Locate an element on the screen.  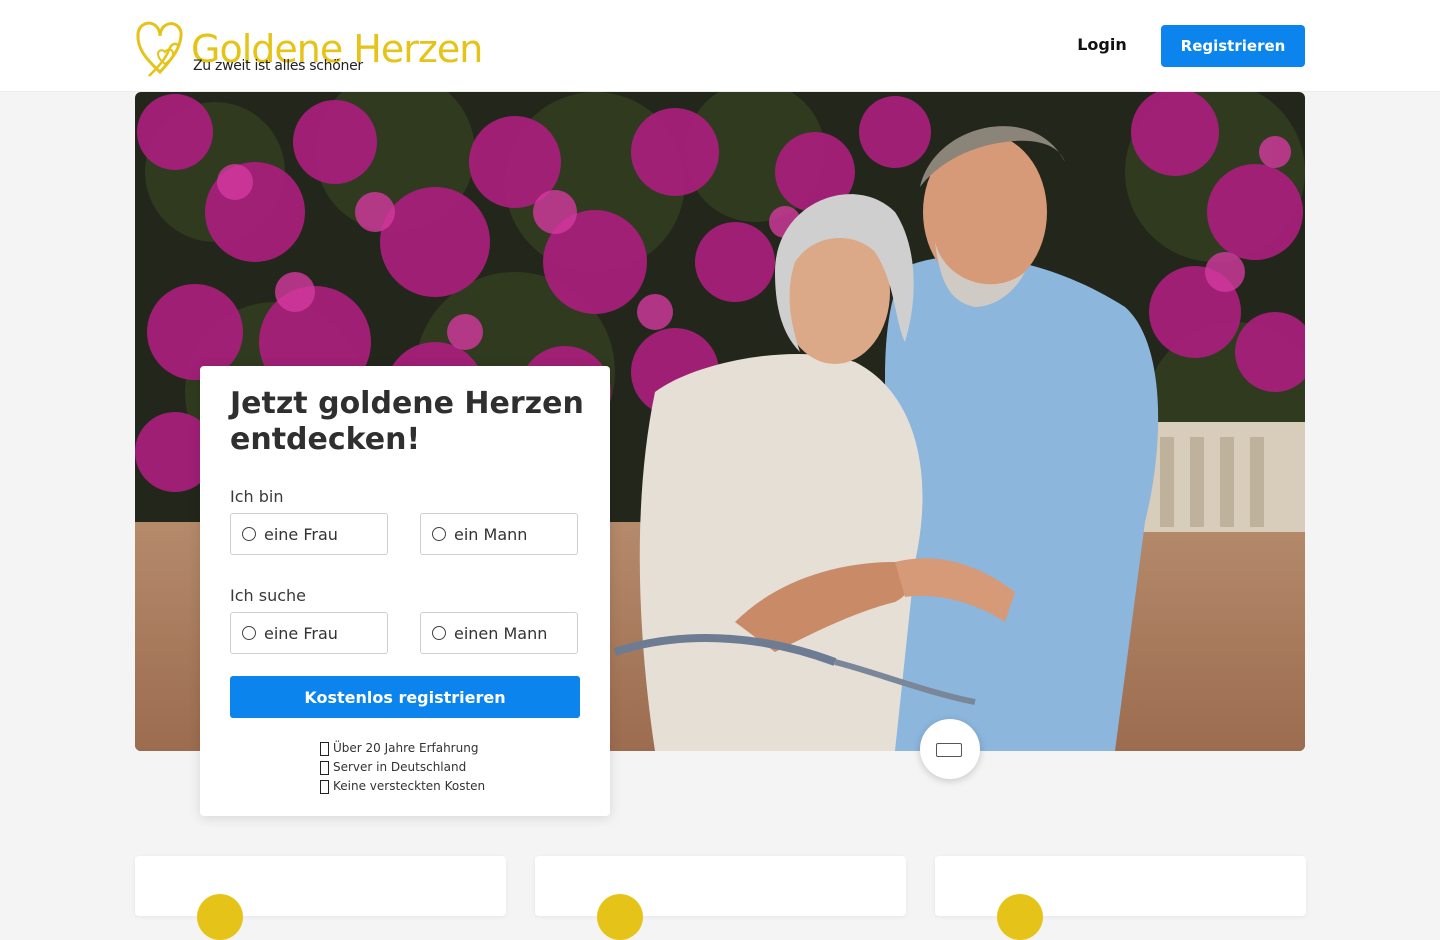
i-am-woman-option: eine Frau is located at coordinates (309, 534).